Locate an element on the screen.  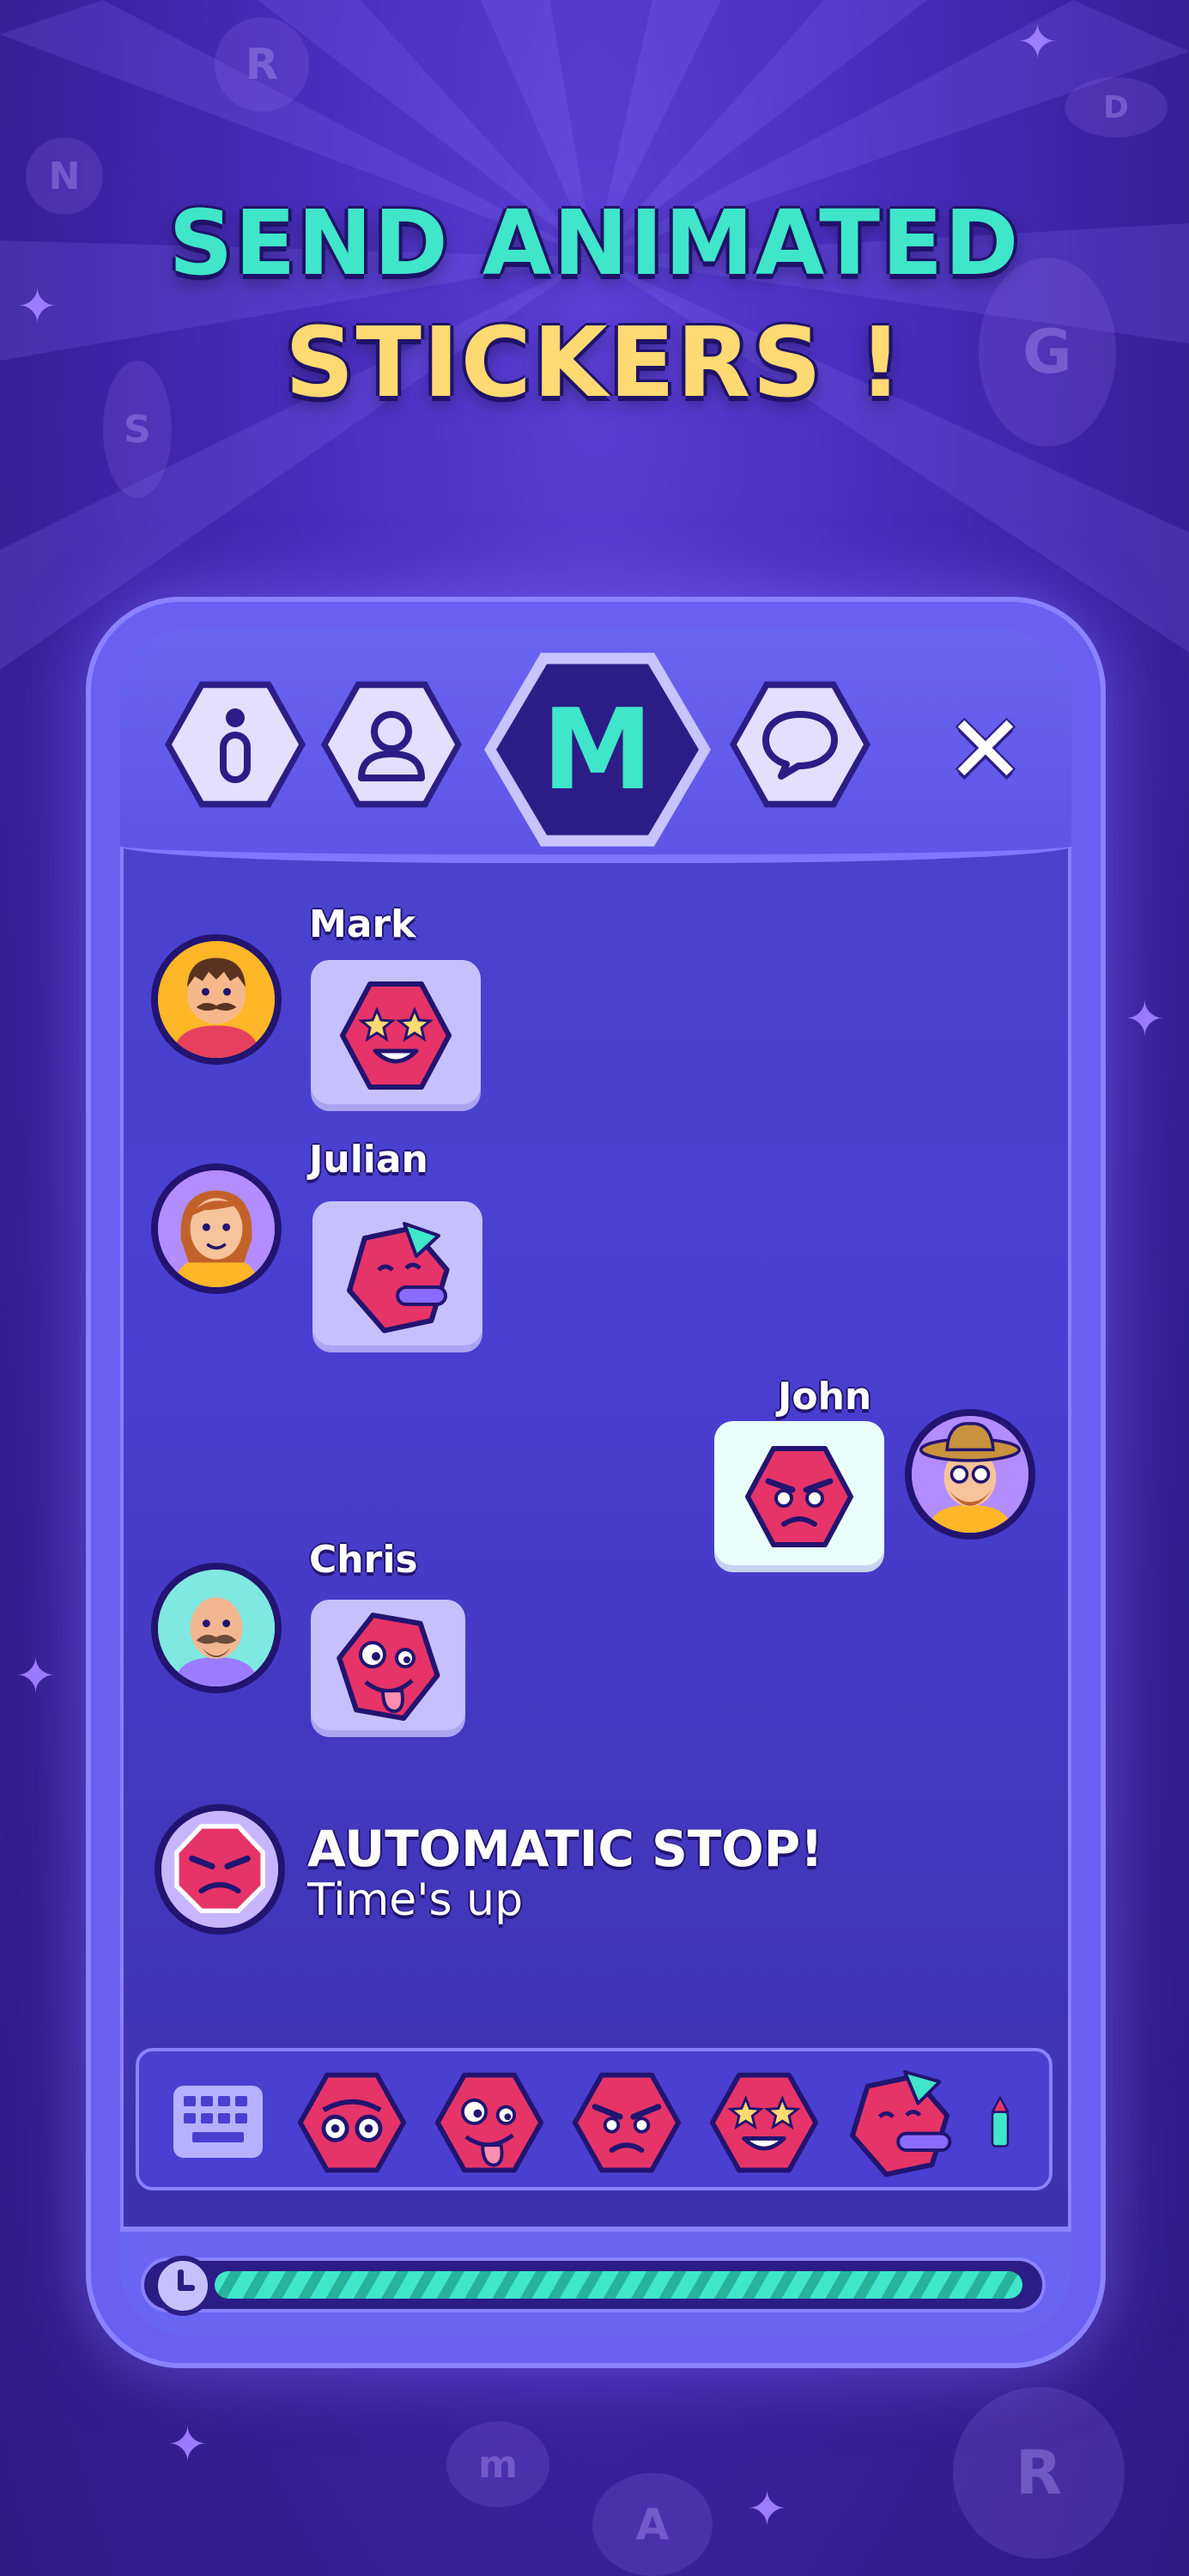
chat-icon is located at coordinates (800, 746).